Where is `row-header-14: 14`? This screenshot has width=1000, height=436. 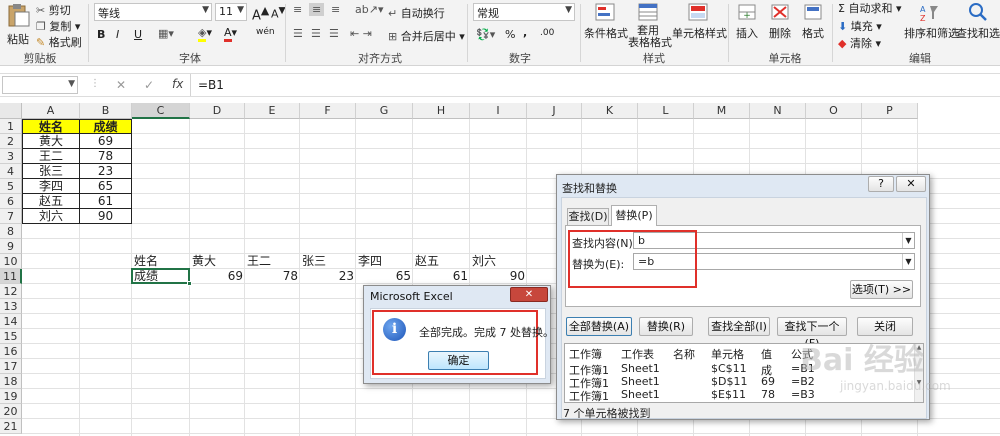
row-header-14: 14 is located at coordinates (11, 321).